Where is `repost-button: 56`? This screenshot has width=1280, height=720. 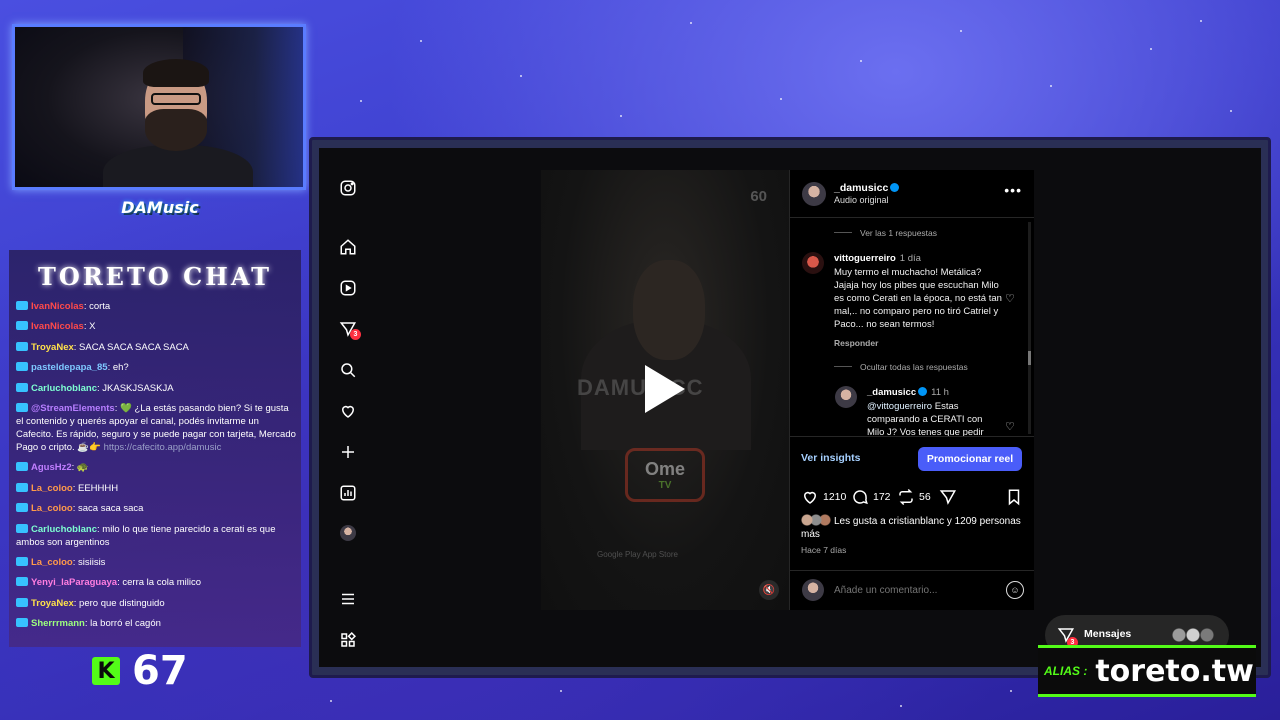
repost-button: 56 is located at coordinates (914, 497).